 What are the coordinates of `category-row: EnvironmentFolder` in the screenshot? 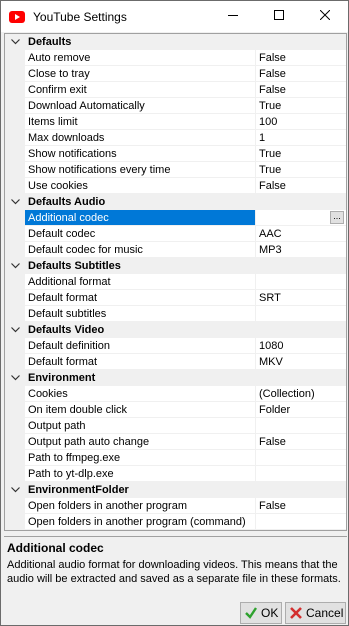 It's located at (175, 490).